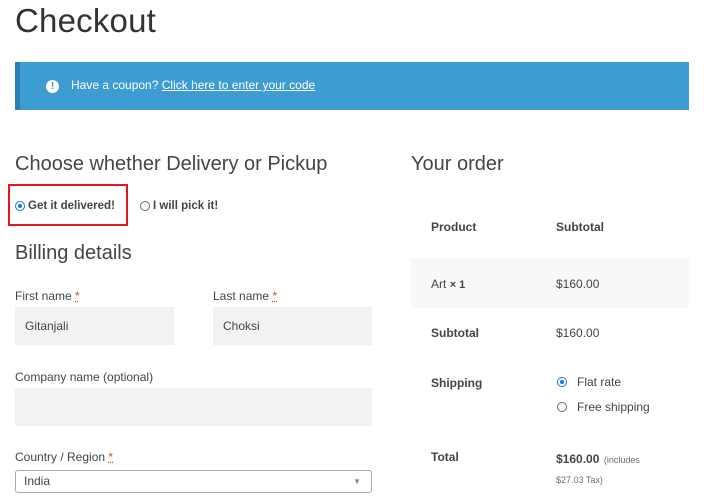 The height and width of the screenshot is (499, 704). I want to click on country-select: India ▼, so click(193, 481).